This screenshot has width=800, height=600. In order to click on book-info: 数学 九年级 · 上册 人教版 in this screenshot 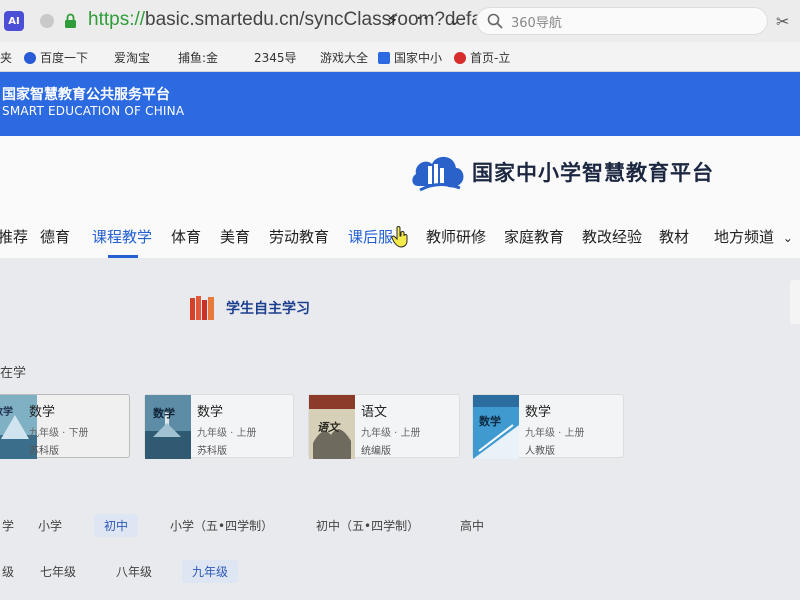, I will do `click(555, 429)`.